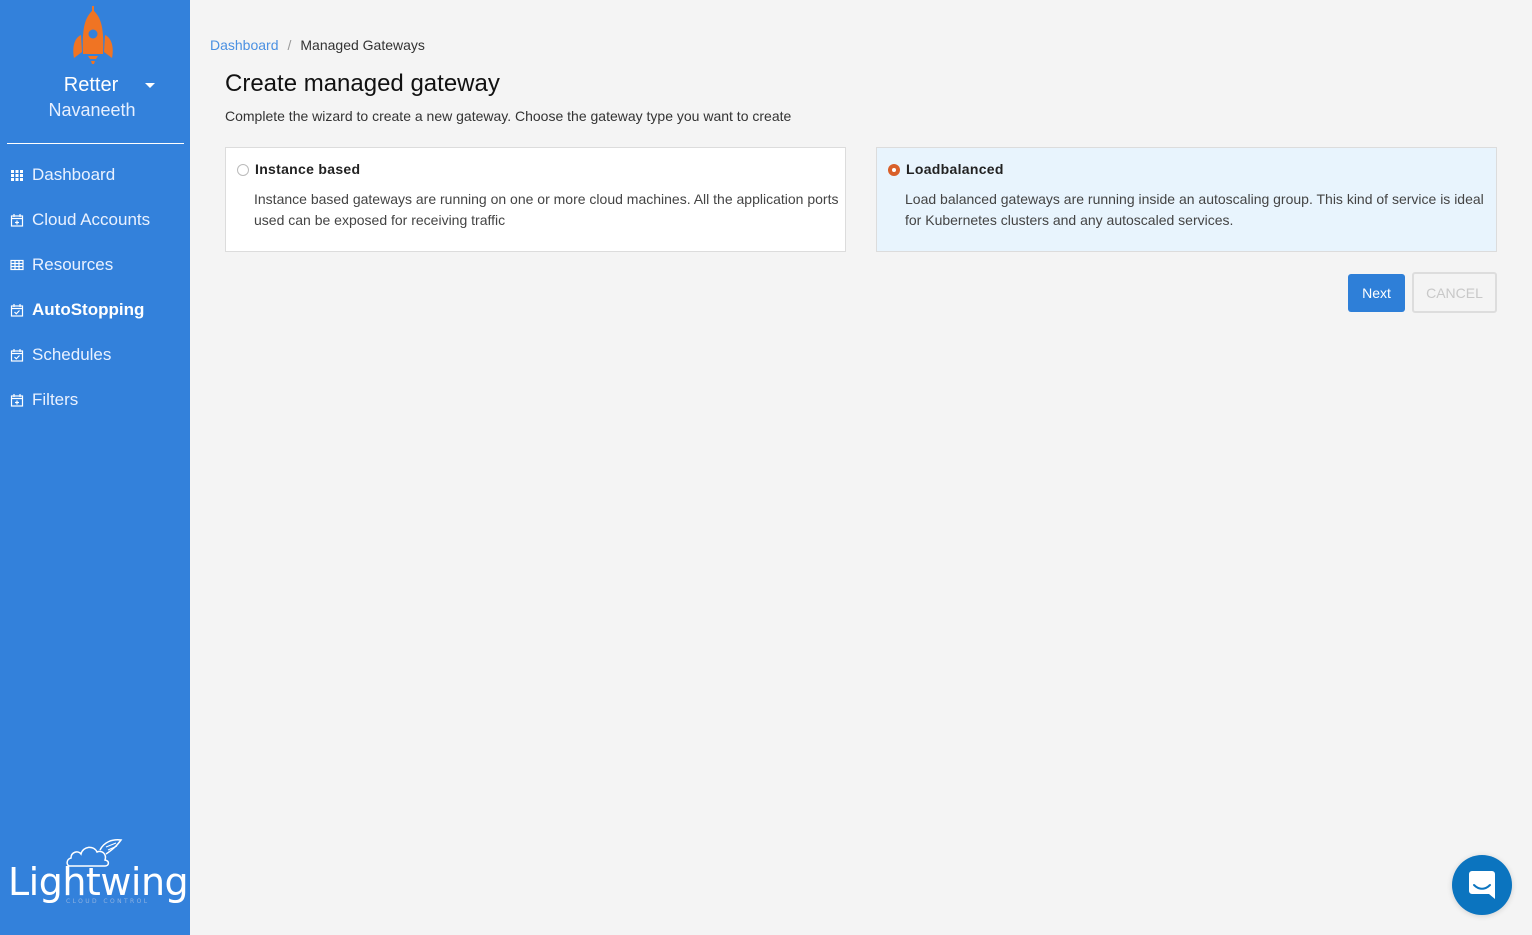  I want to click on sidebar-item-label: Resources, so click(73, 264).